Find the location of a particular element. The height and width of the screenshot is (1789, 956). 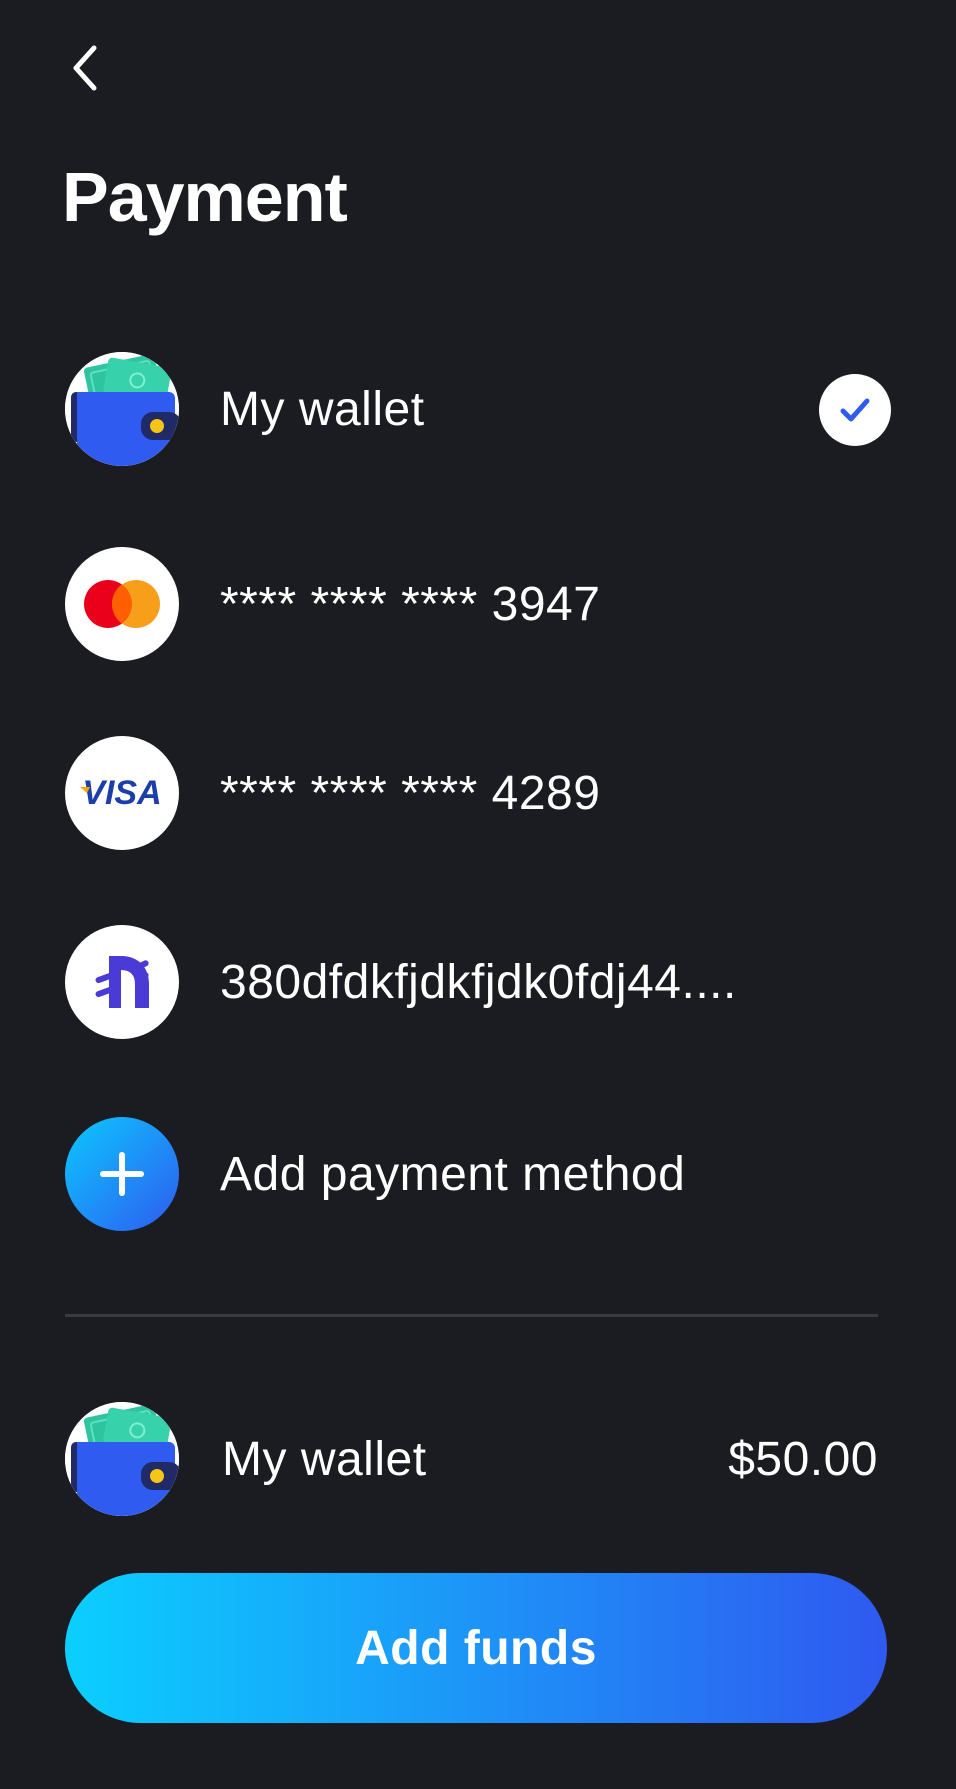

divider is located at coordinates (471, 1315).